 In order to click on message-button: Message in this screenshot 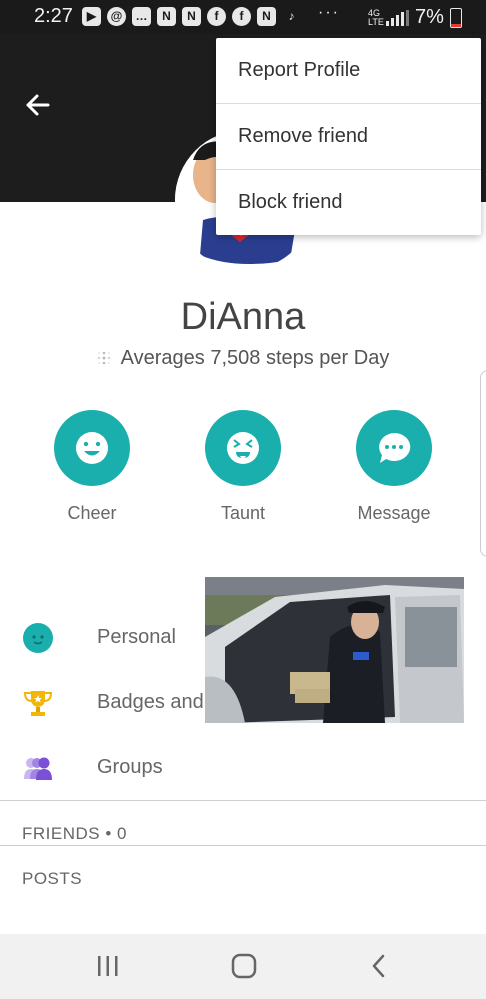, I will do `click(394, 467)`.